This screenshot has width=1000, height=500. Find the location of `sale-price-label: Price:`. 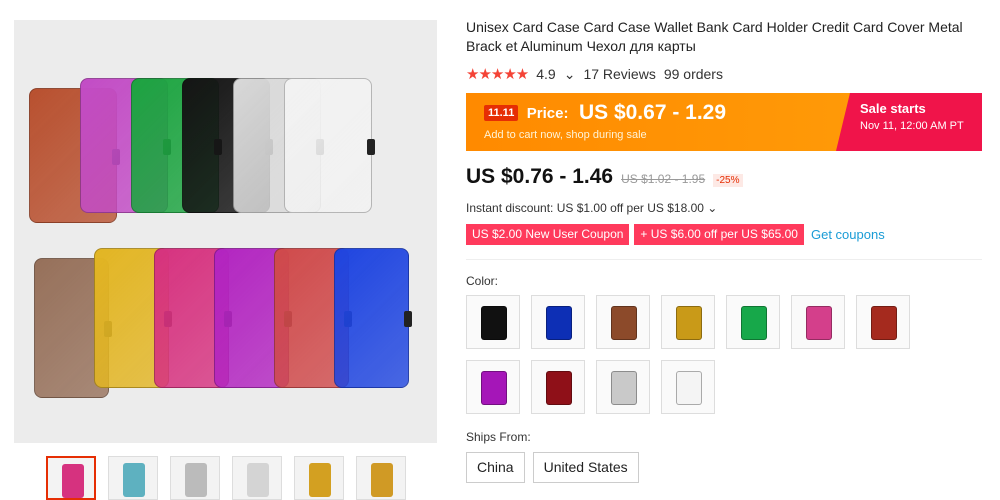

sale-price-label: Price: is located at coordinates (547, 113).